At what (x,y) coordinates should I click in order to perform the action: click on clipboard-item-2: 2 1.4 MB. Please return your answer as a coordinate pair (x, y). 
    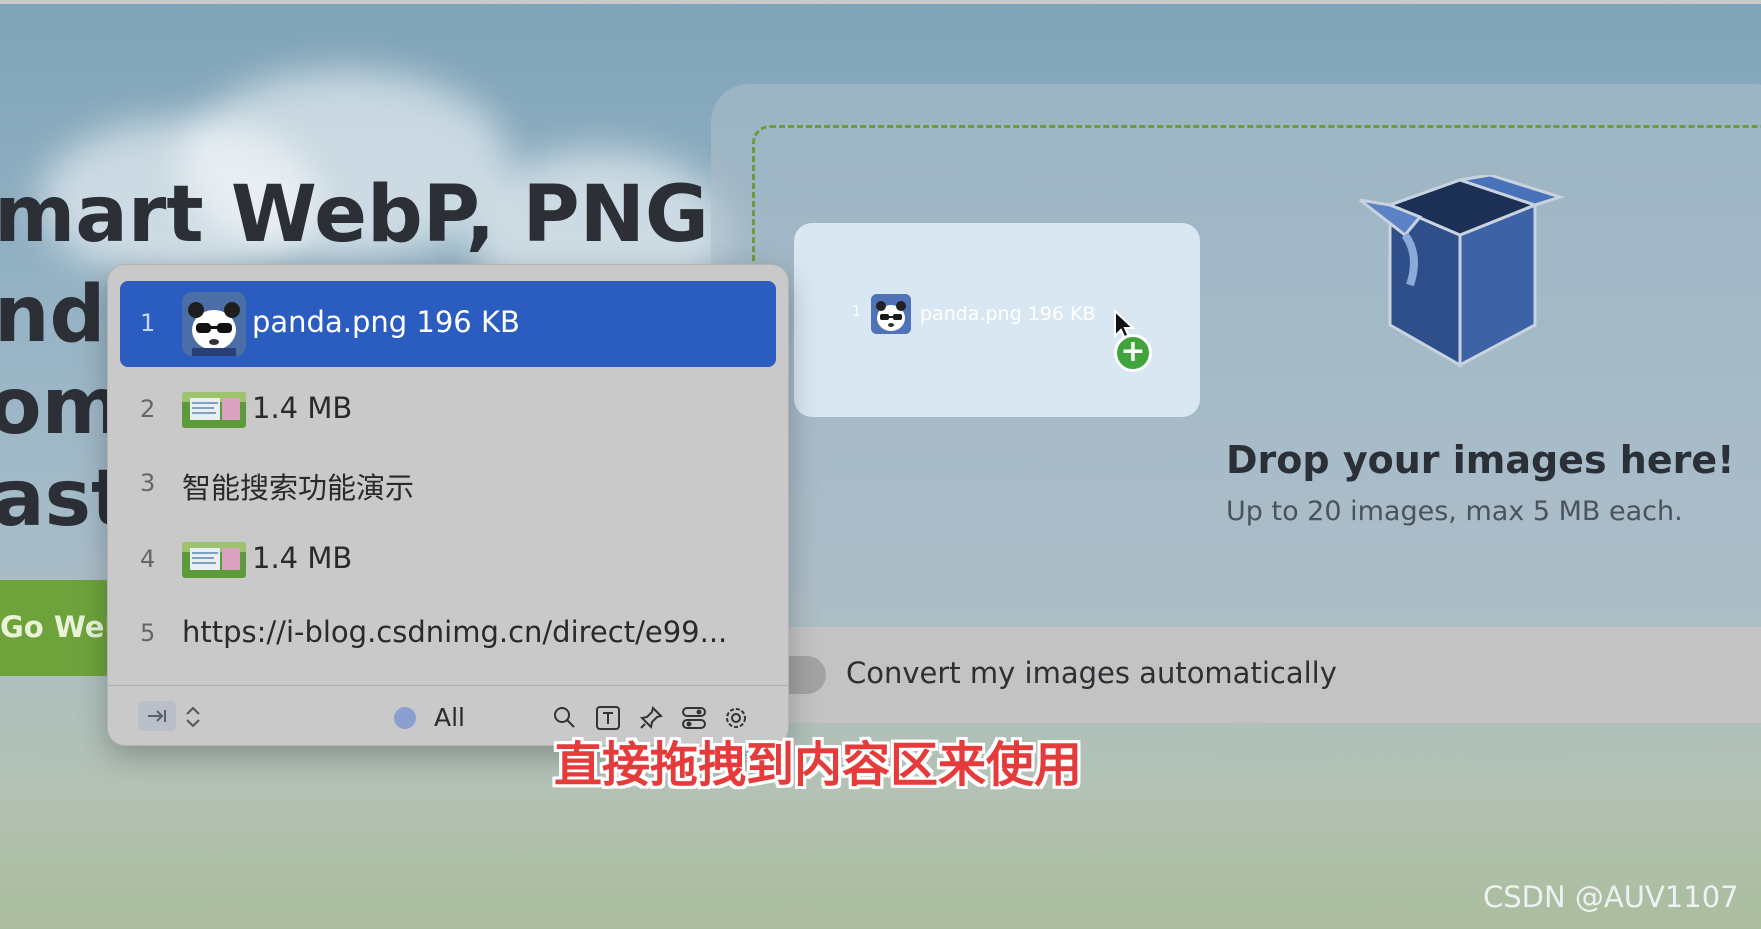
    Looking at the image, I should click on (448, 412).